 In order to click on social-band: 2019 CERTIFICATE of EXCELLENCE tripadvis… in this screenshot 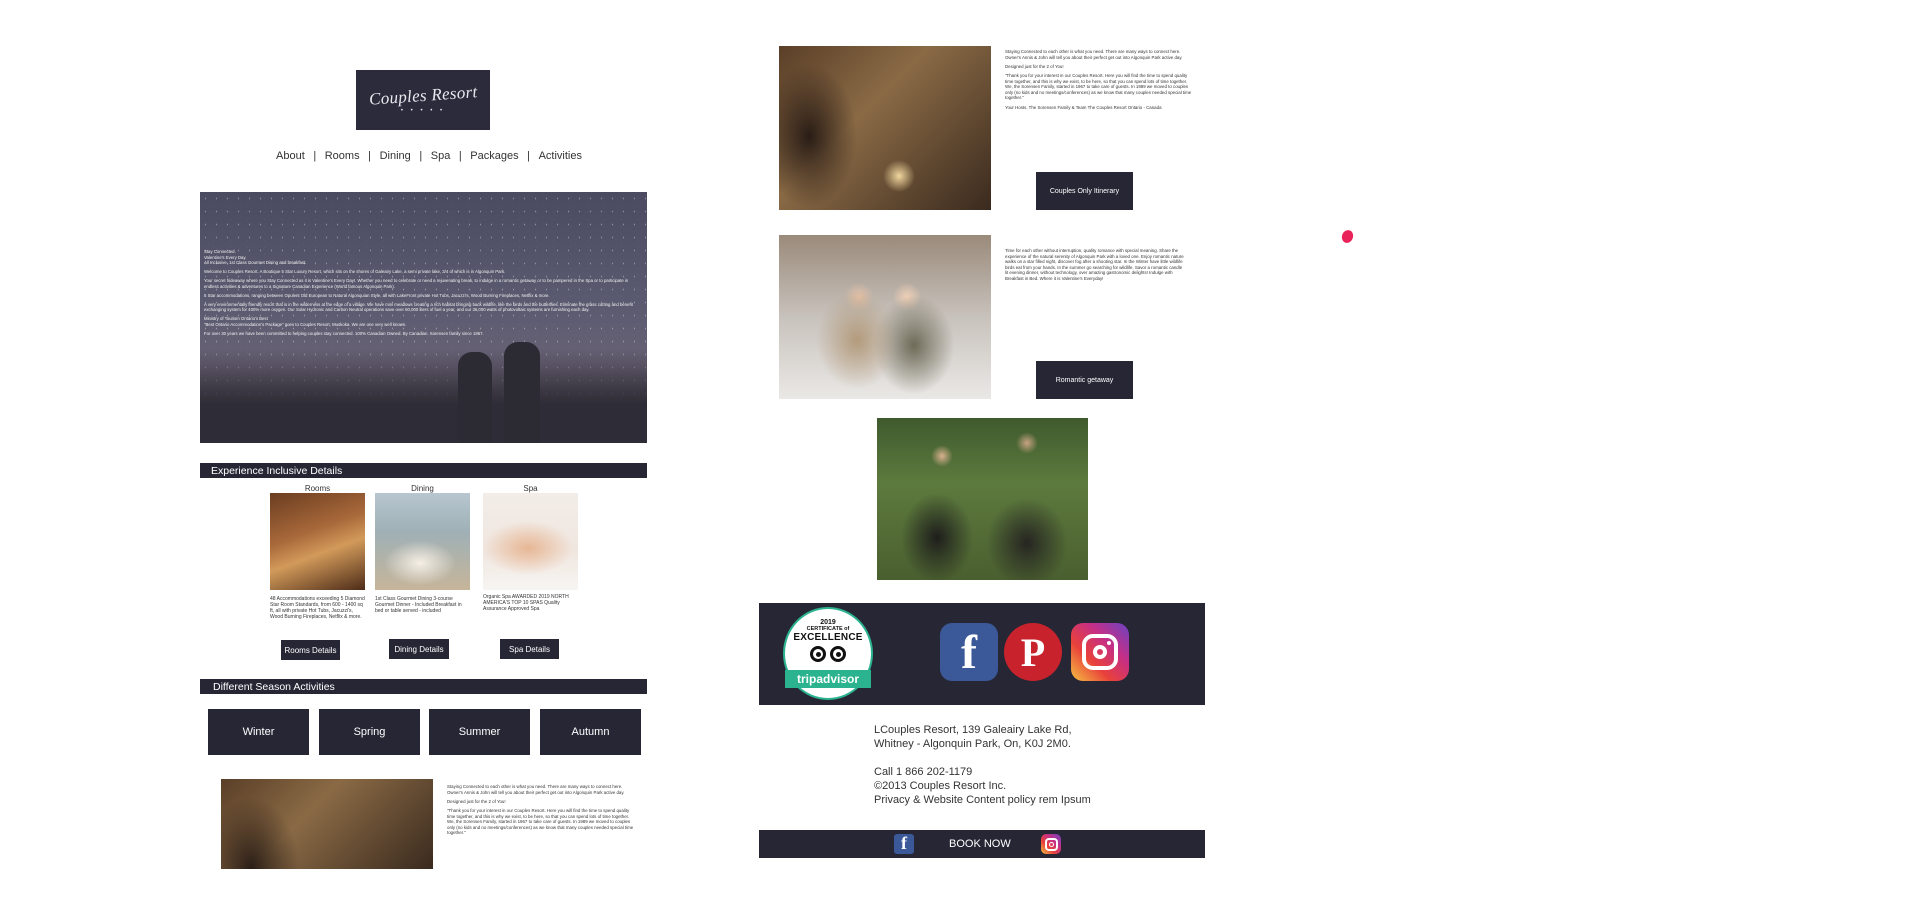, I will do `click(982, 654)`.